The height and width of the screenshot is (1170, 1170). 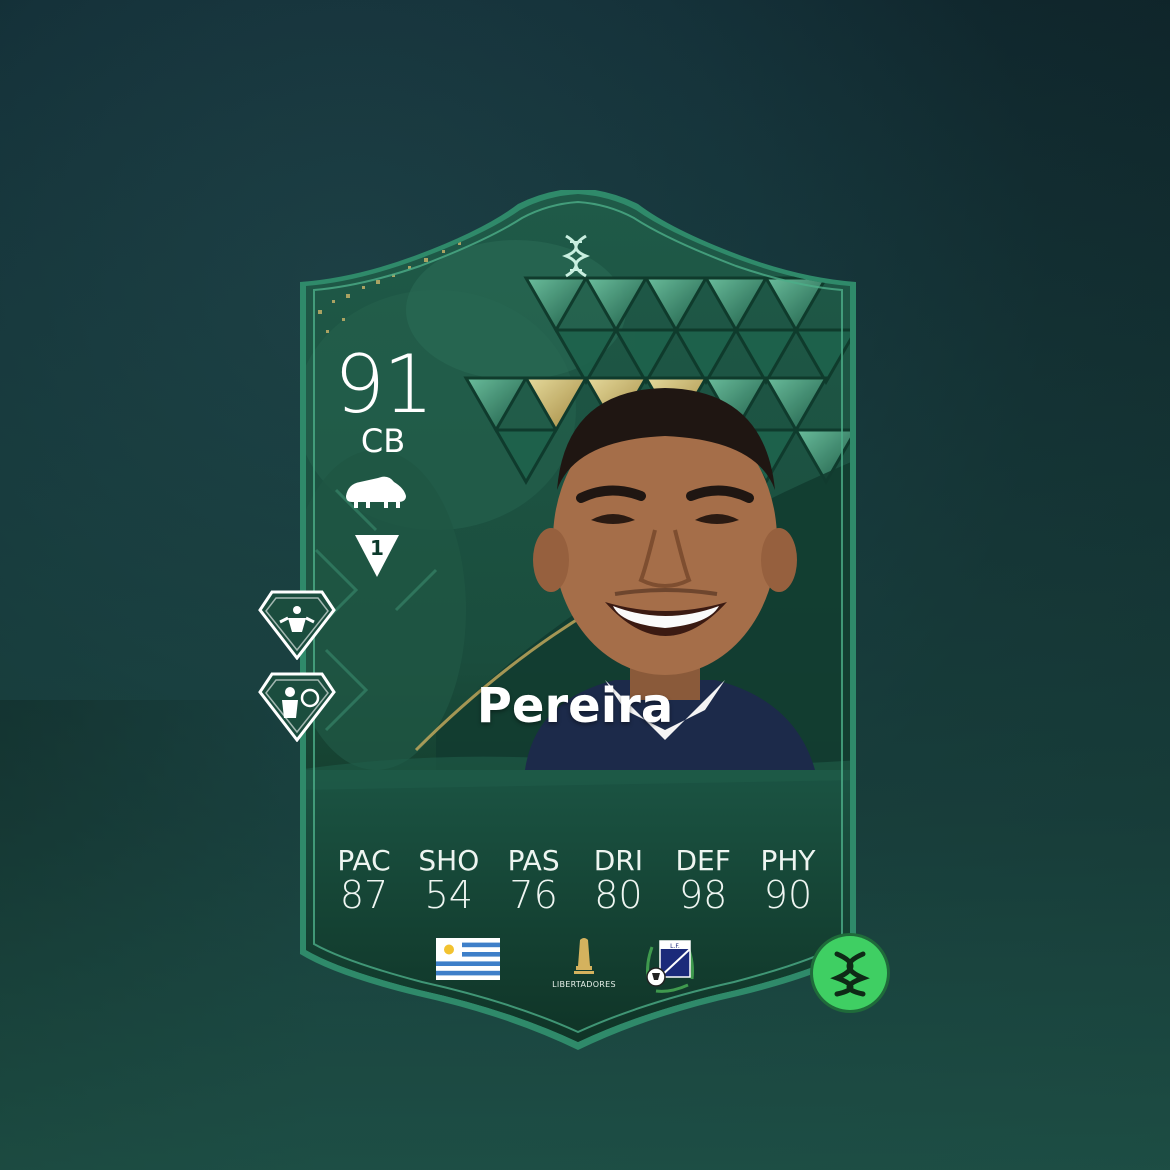 What do you see at coordinates (703, 895) in the screenshot?
I see `stat-value: 98` at bounding box center [703, 895].